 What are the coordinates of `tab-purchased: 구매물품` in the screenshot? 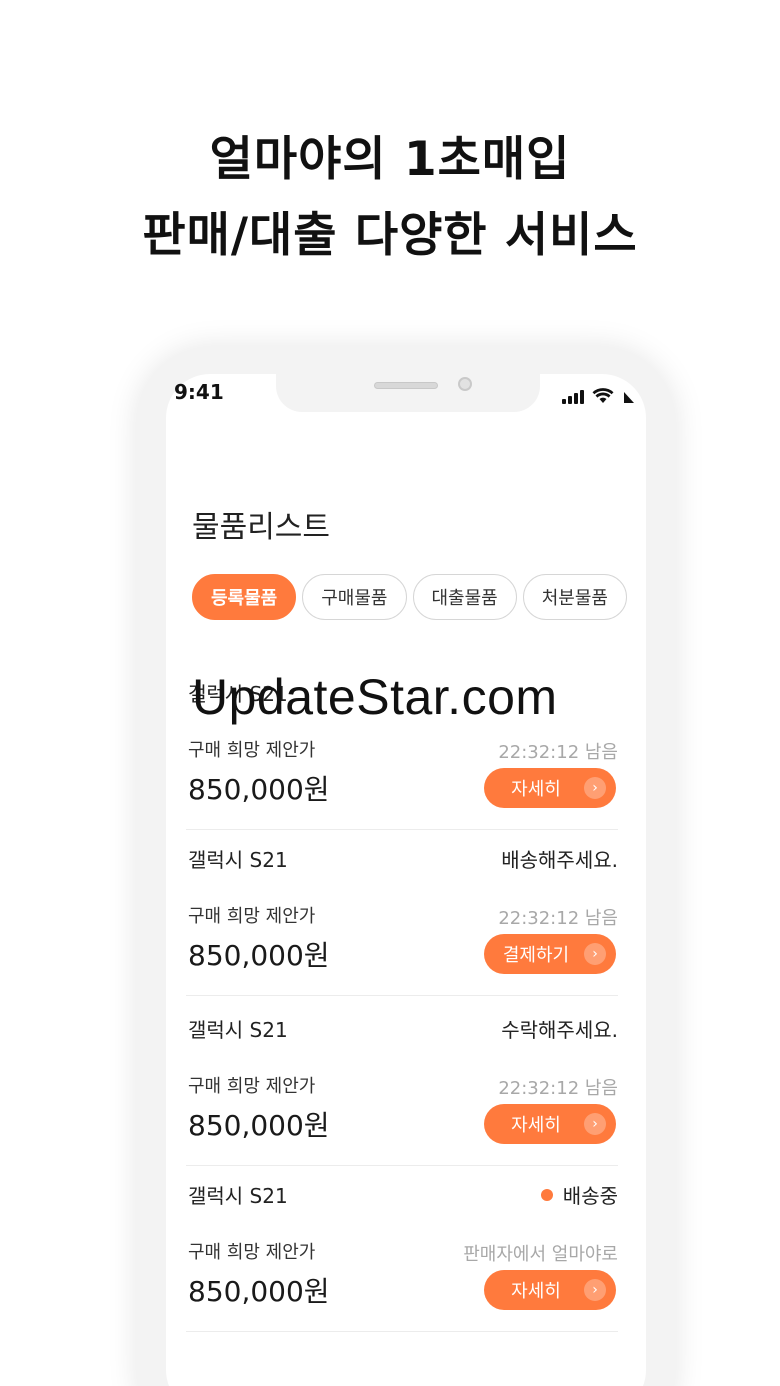 It's located at (354, 597).